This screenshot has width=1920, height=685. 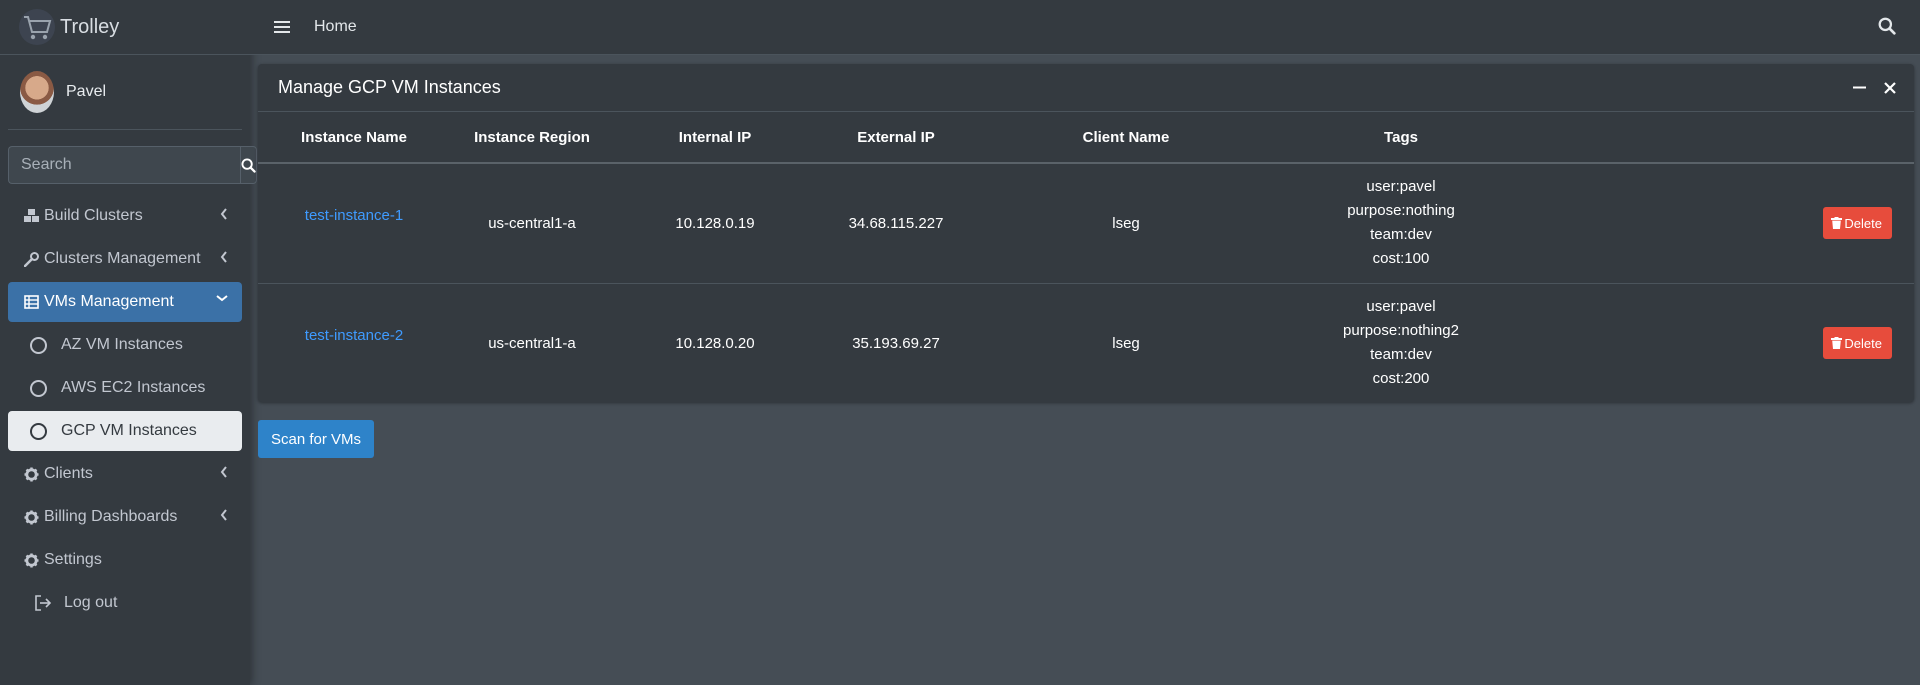 I want to click on instance-link: test-instance-2, so click(x=354, y=335).